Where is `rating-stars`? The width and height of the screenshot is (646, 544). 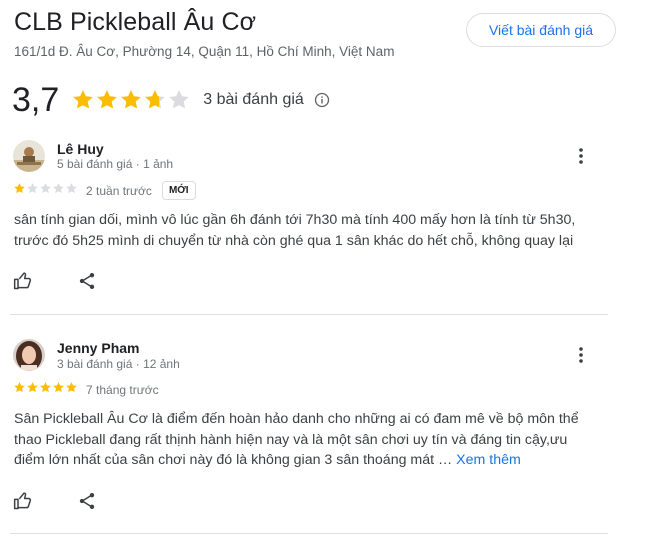 rating-stars is located at coordinates (131, 100).